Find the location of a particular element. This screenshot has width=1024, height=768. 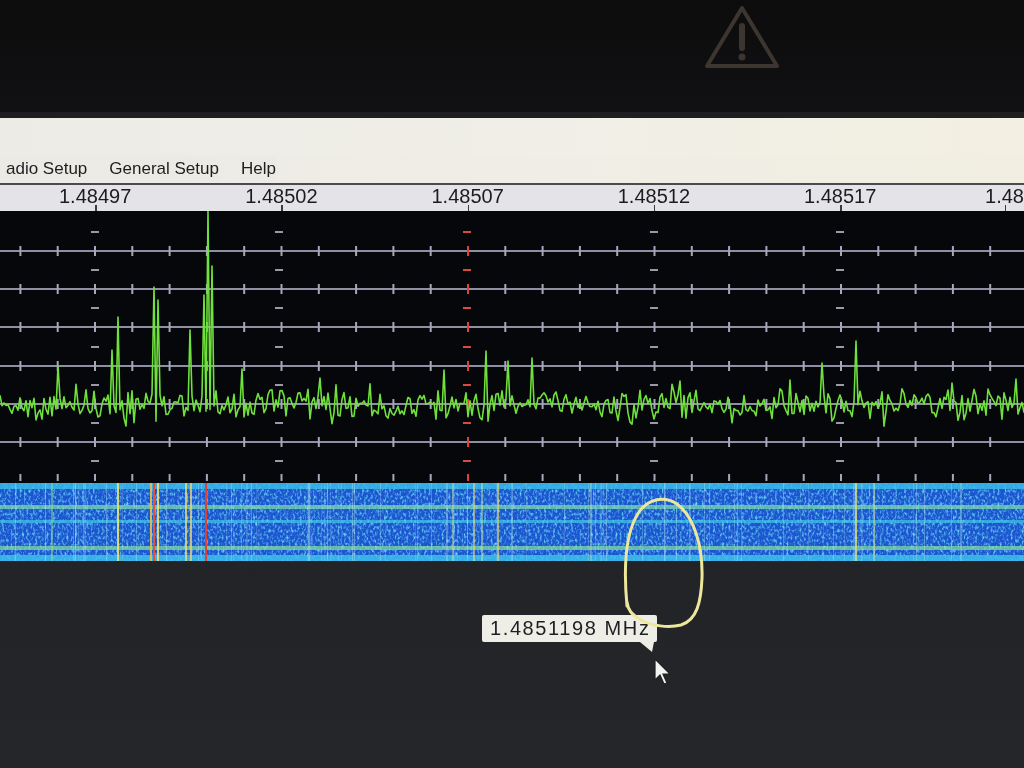

axis-label: 1.48512 is located at coordinates (653, 198).